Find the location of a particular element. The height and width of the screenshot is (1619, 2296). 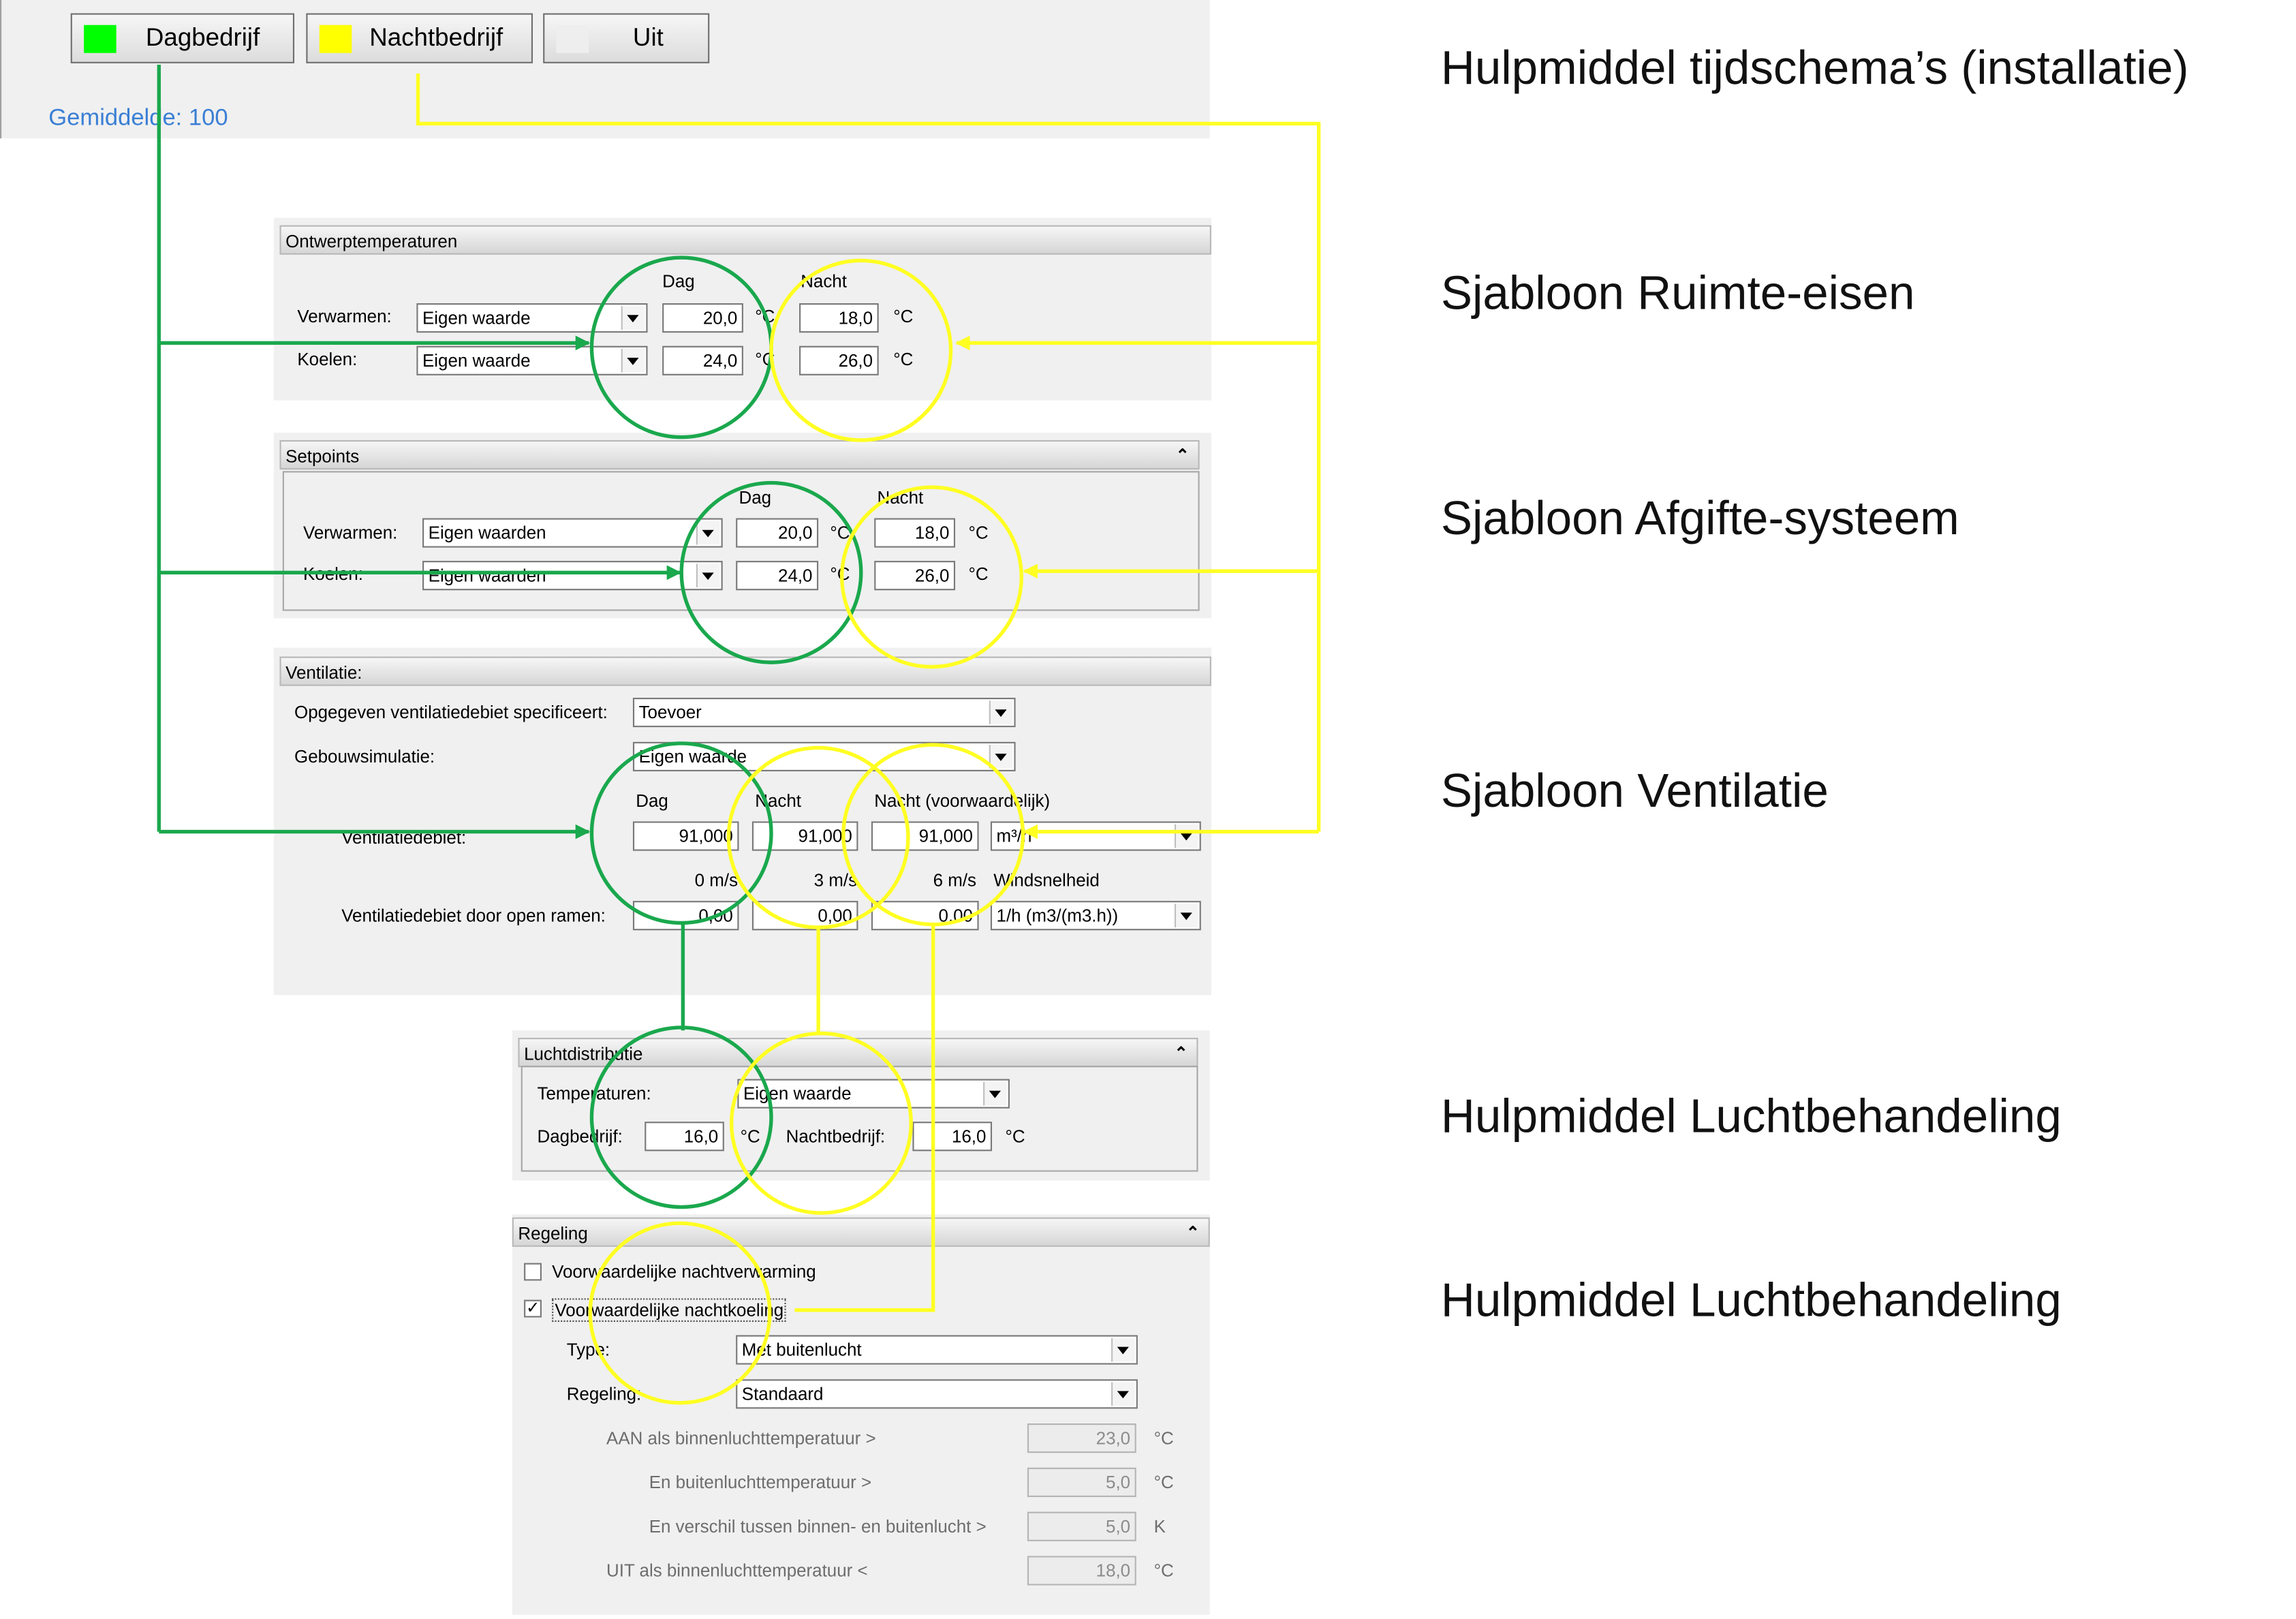

green-circle-ventilatie is located at coordinates (681, 833).